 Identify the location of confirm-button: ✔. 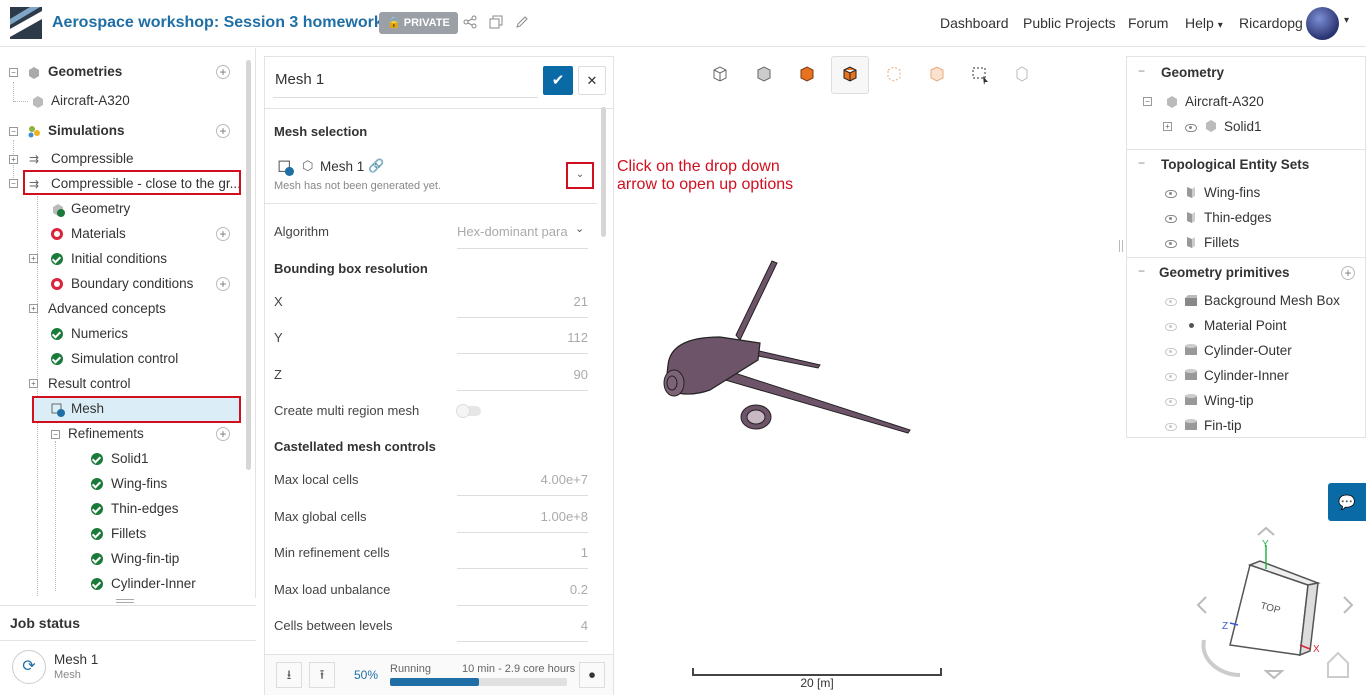
(558, 80).